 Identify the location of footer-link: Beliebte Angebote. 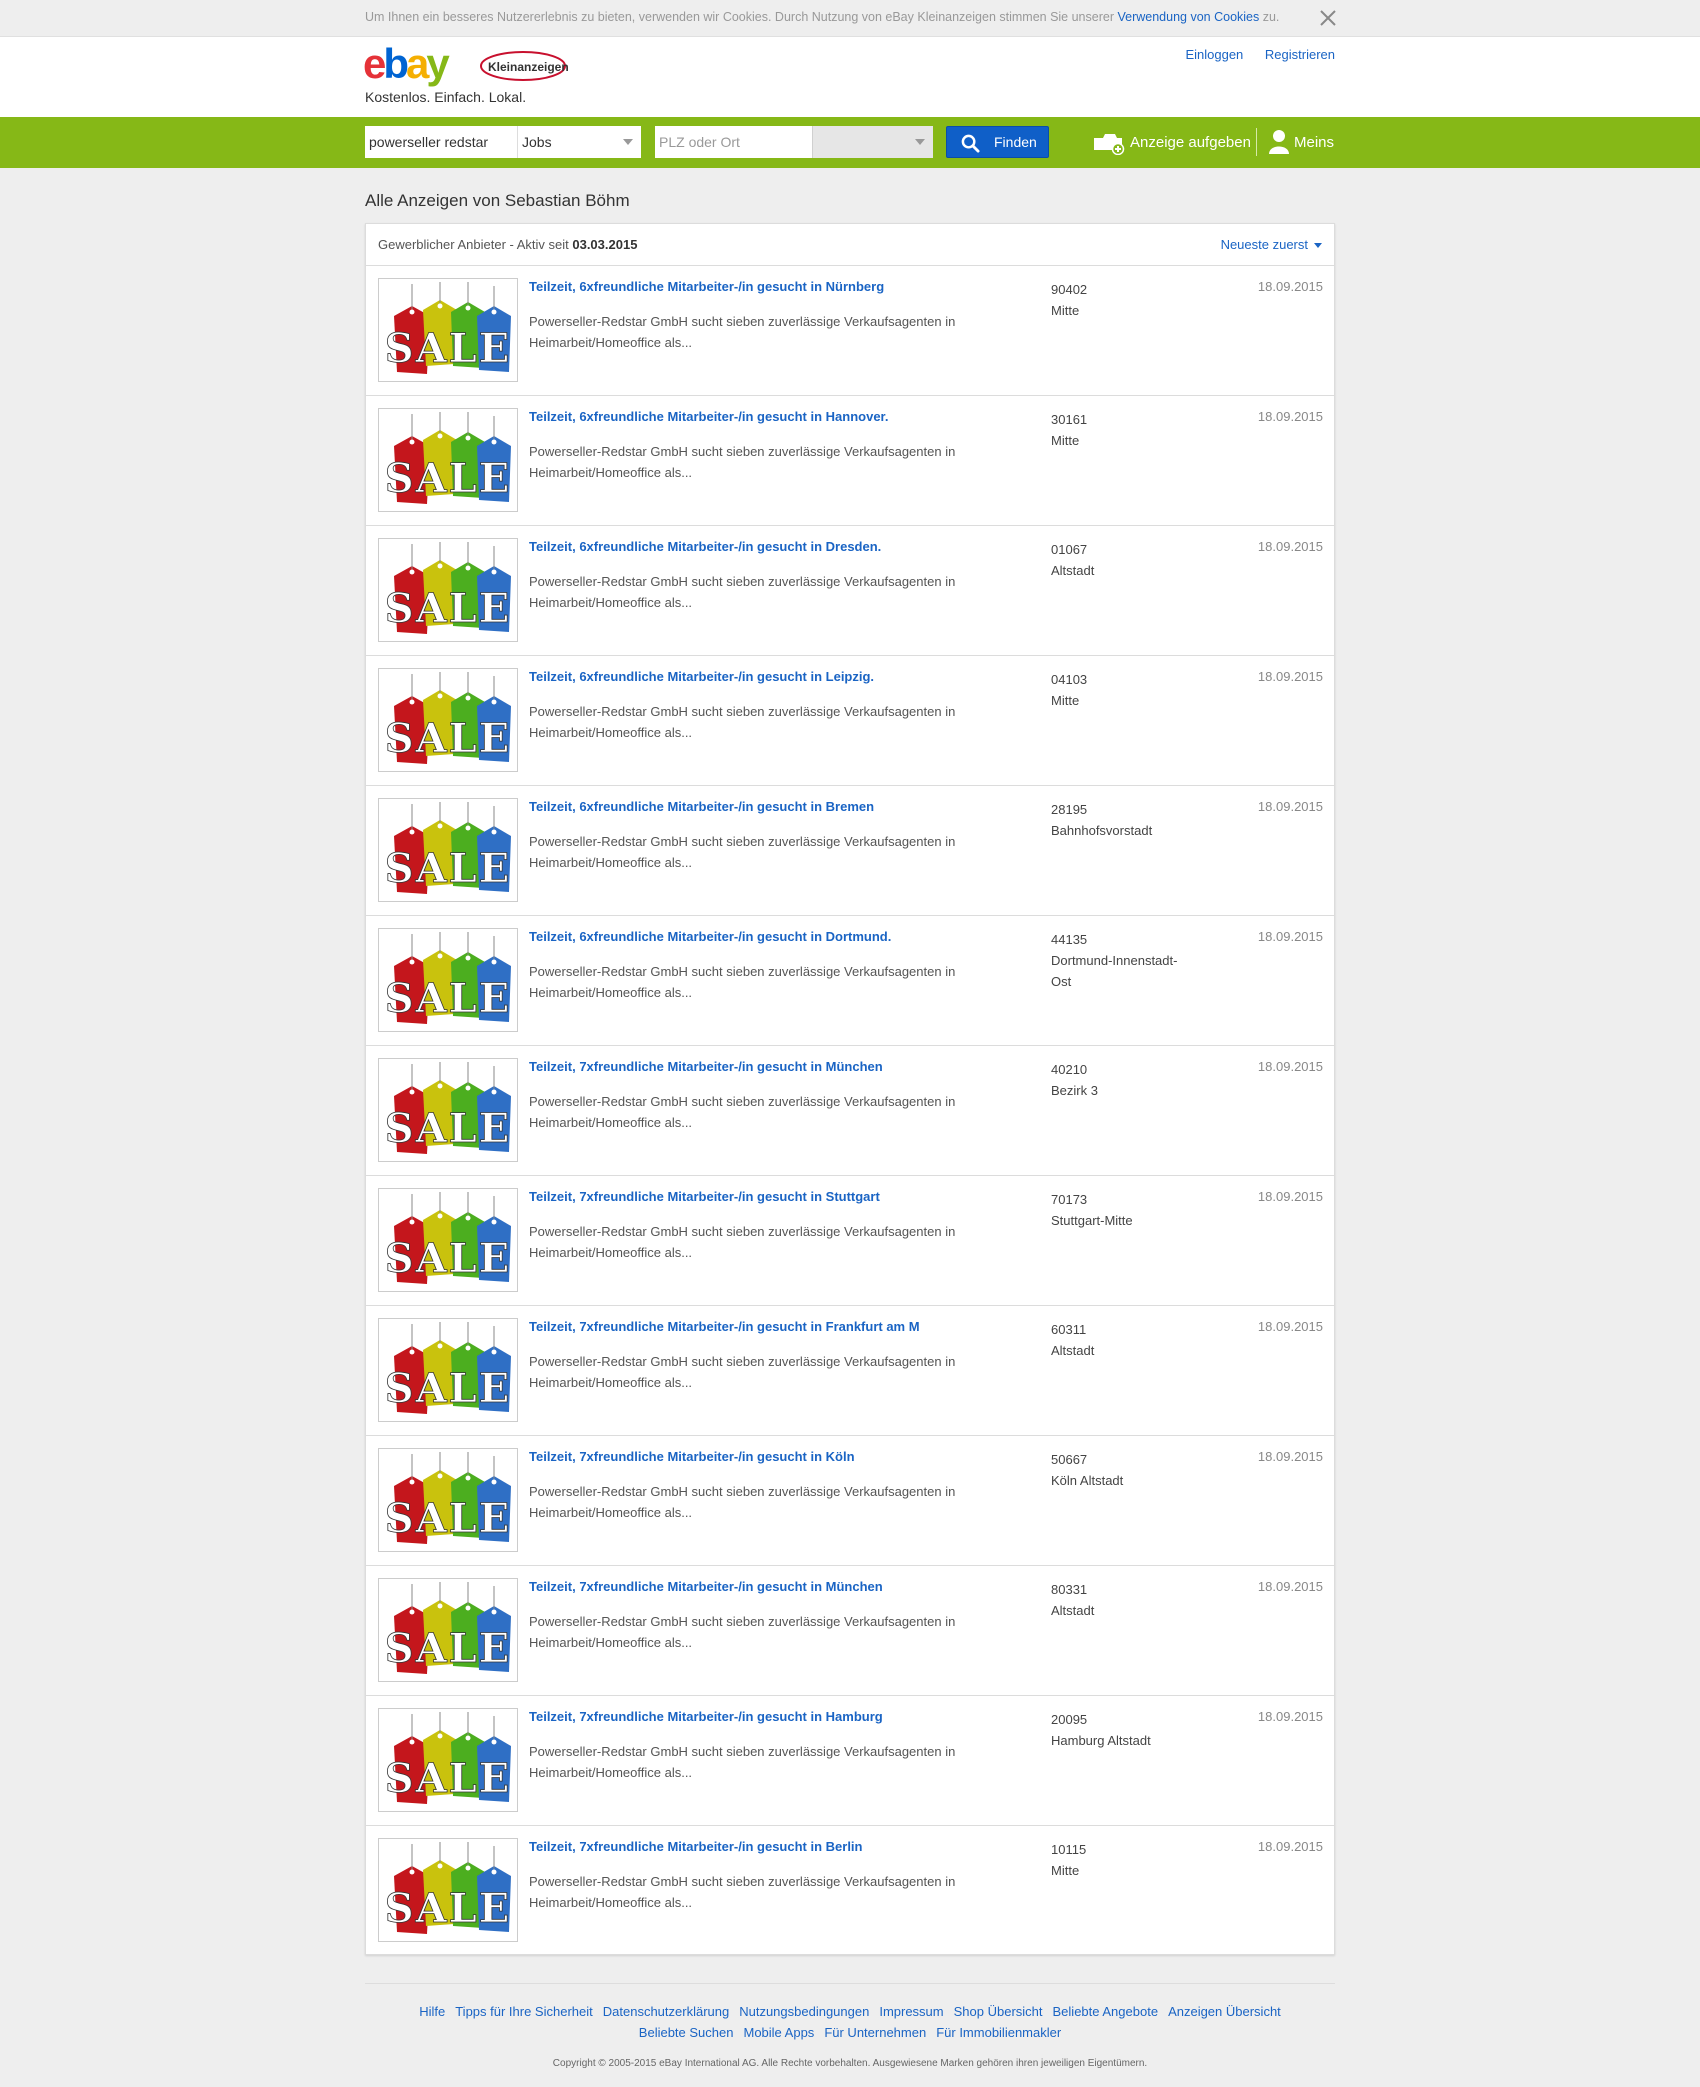
(1106, 2011).